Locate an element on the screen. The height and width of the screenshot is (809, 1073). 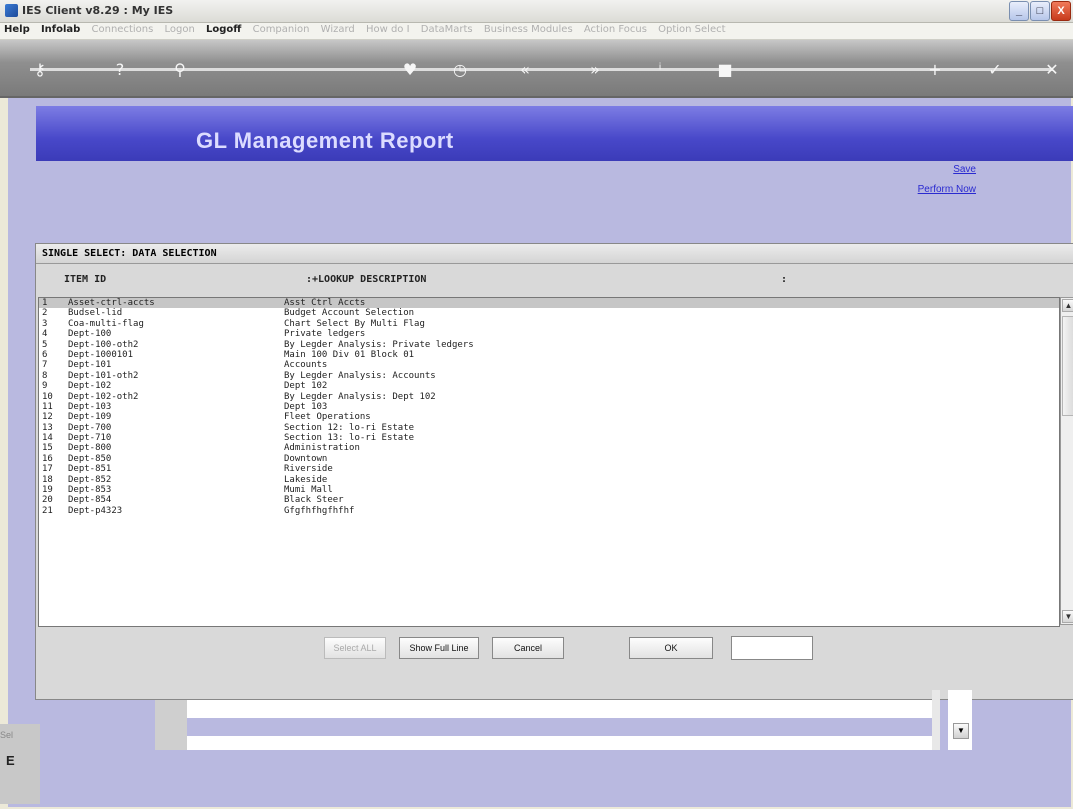
row-description: By Legder Analysis: Accounts is located at coordinates (360, 375).